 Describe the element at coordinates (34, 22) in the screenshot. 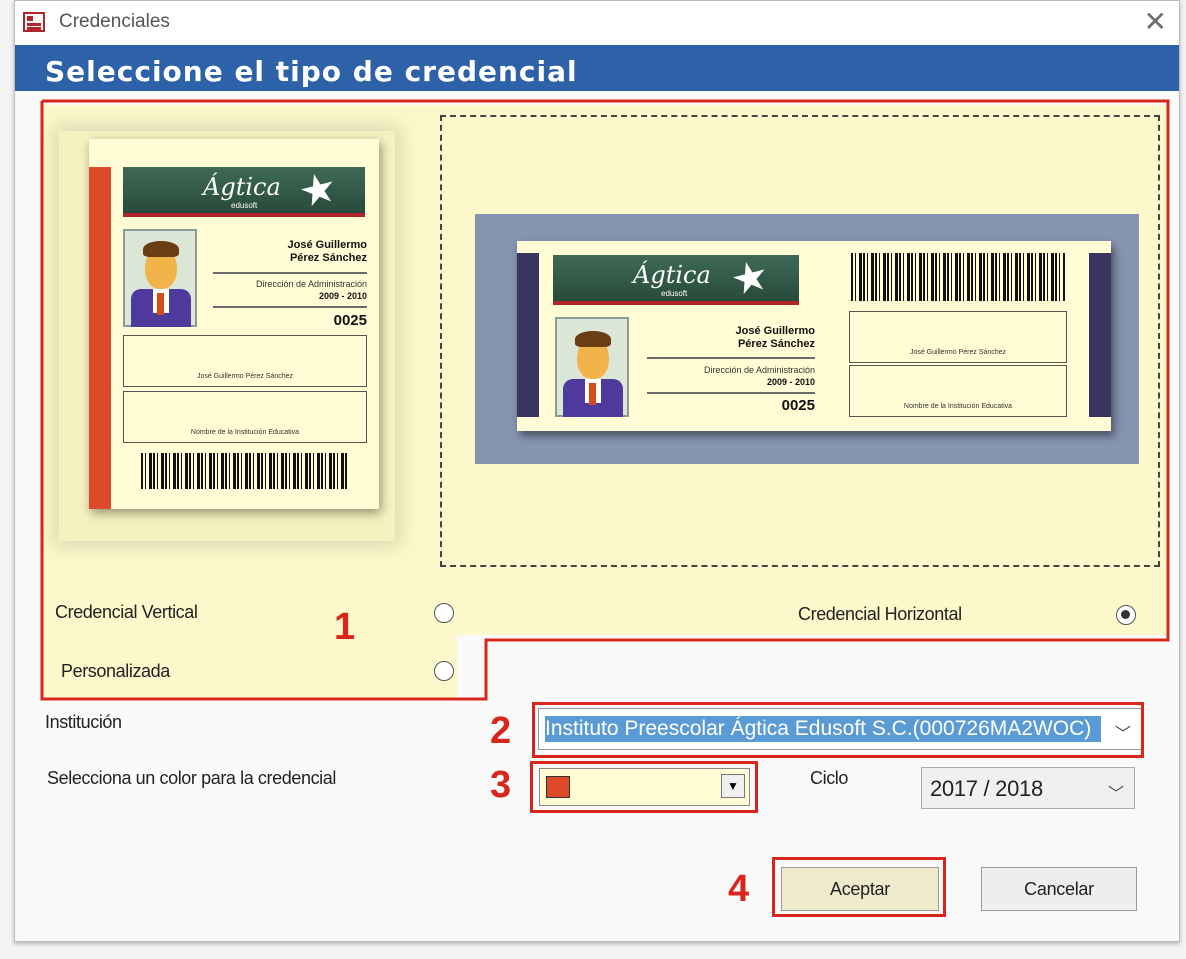

I see `app-icon` at that location.